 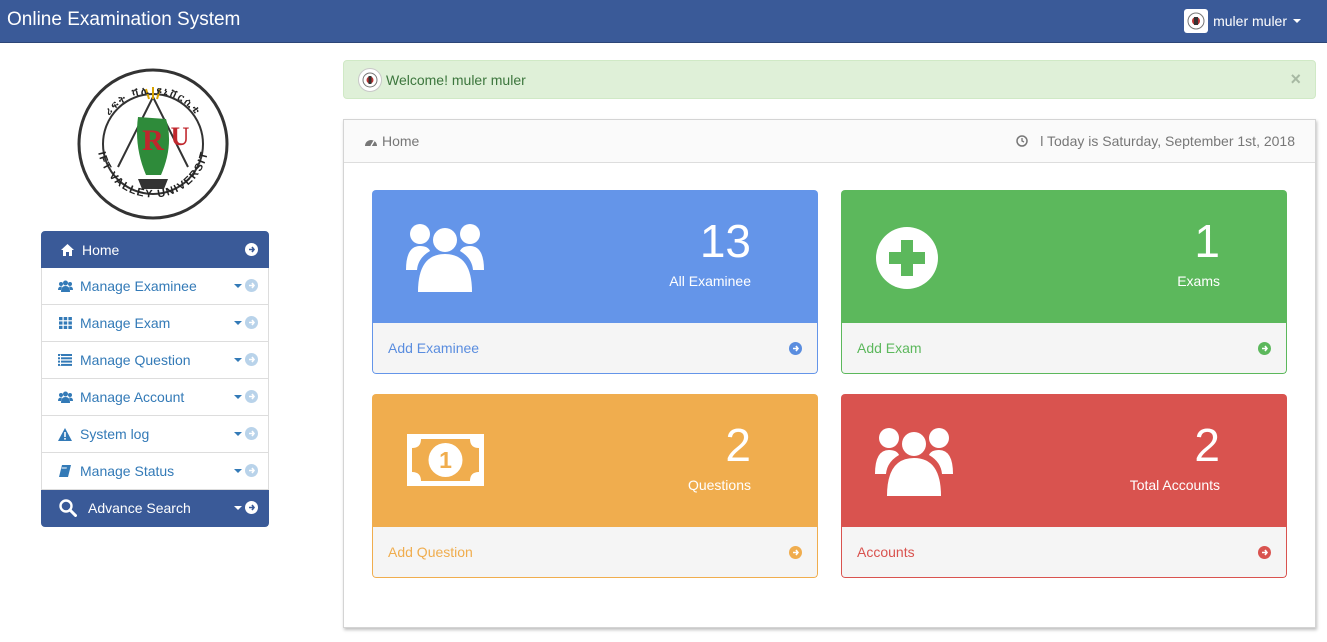 I want to click on breadcrumb: Home, so click(x=391, y=141).